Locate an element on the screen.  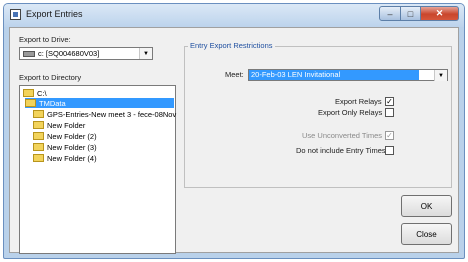
meet-select: 20-Feb-03 LEN Invitational ▼ is located at coordinates (348, 75).